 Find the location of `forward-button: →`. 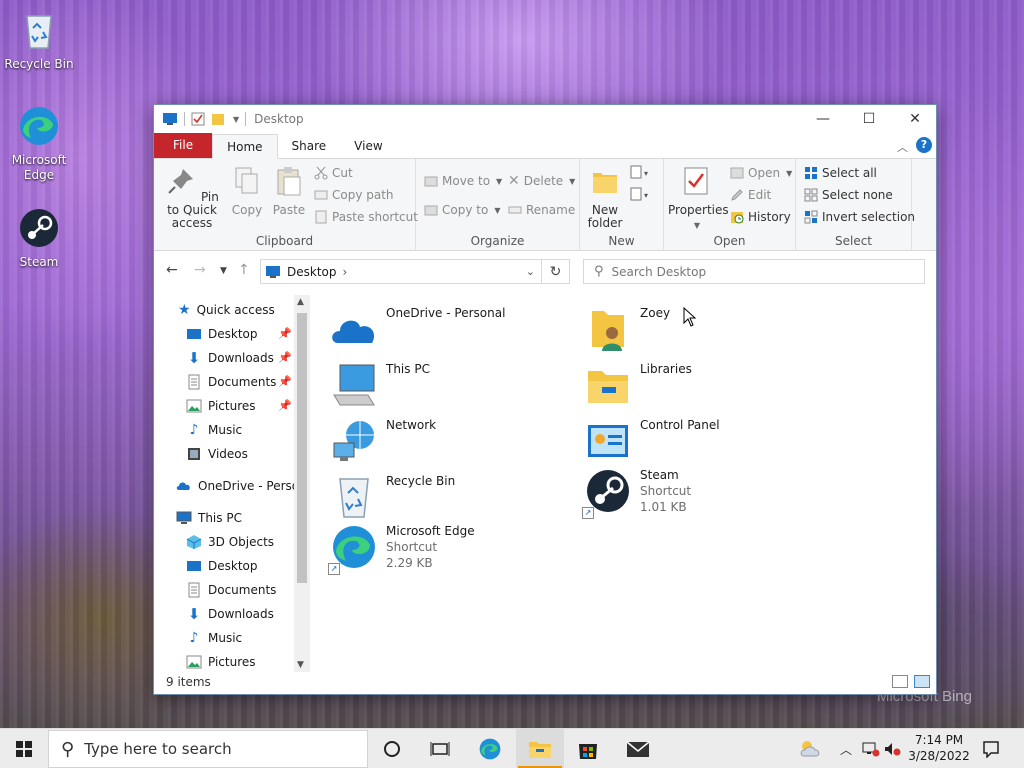

forward-button: → is located at coordinates (200, 270).